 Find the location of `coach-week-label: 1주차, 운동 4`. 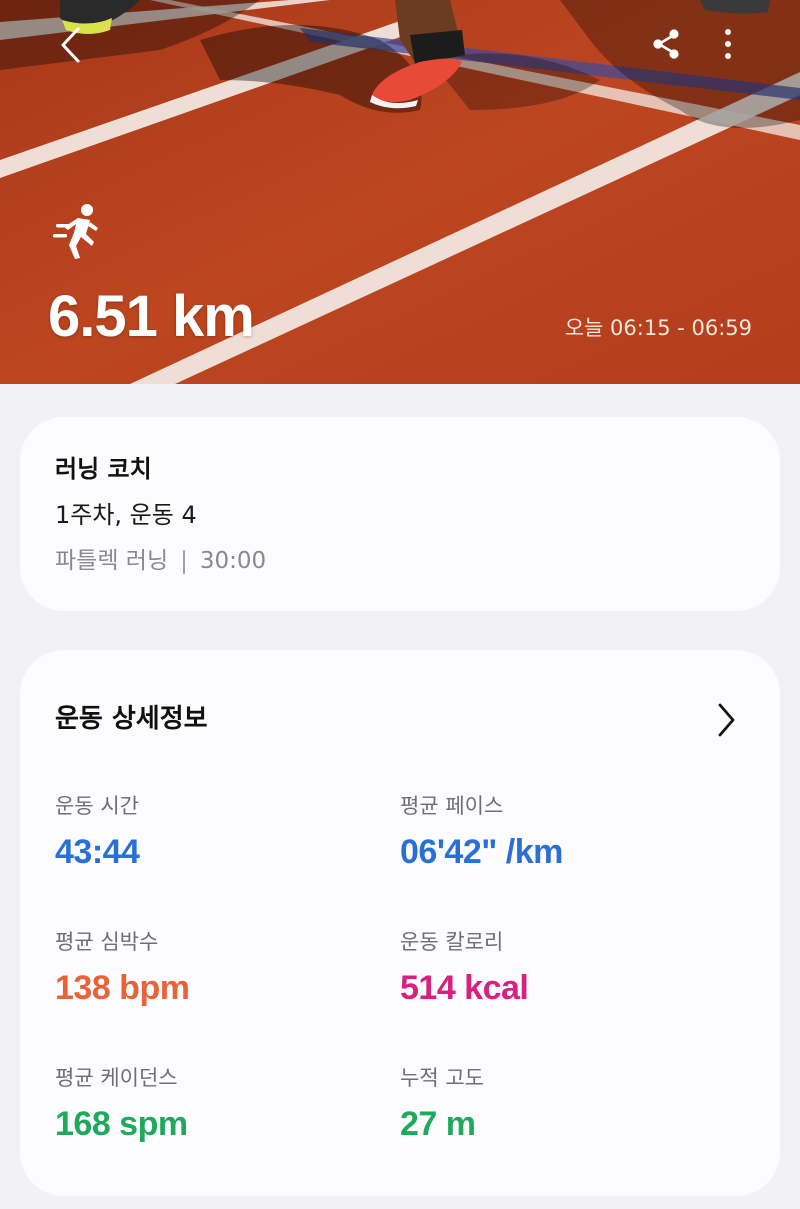

coach-week-label: 1주차, 운동 4 is located at coordinates (126, 515).